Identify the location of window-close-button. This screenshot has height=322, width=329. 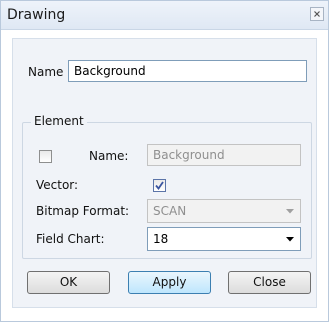
(317, 14).